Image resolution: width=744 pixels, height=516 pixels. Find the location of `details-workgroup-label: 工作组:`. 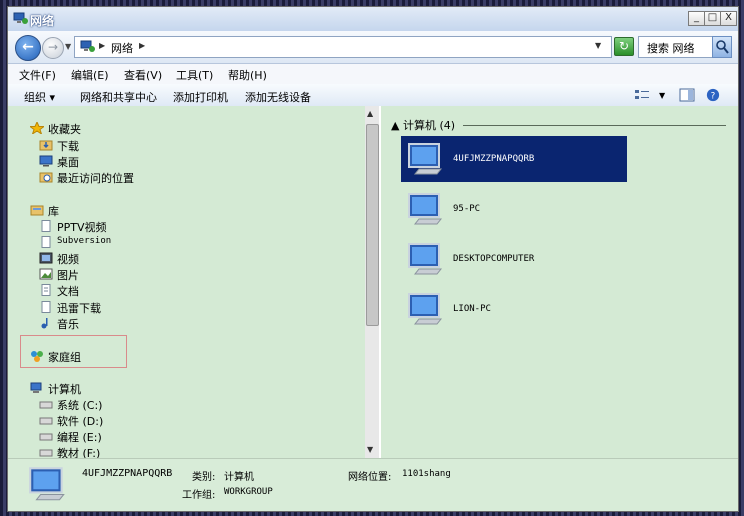

details-workgroup-label: 工作组: is located at coordinates (199, 495).